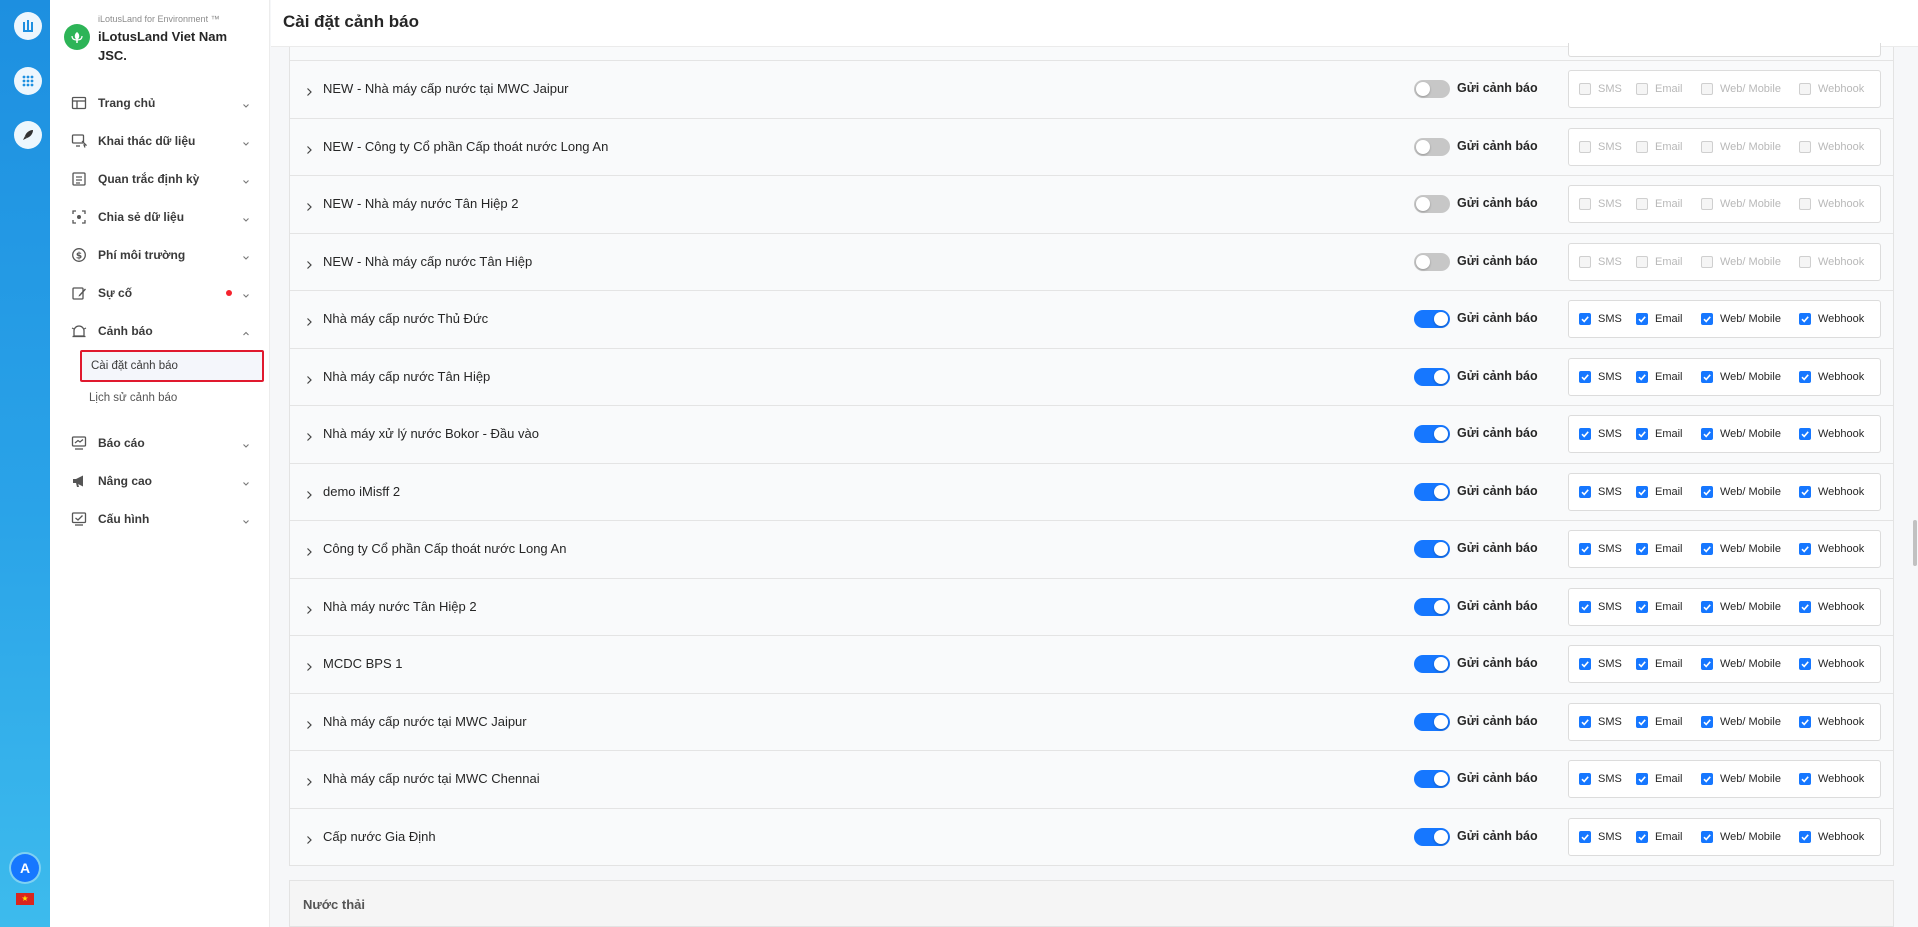  Describe the element at coordinates (28, 26) in the screenshot. I see `lotus-app-icon` at that location.